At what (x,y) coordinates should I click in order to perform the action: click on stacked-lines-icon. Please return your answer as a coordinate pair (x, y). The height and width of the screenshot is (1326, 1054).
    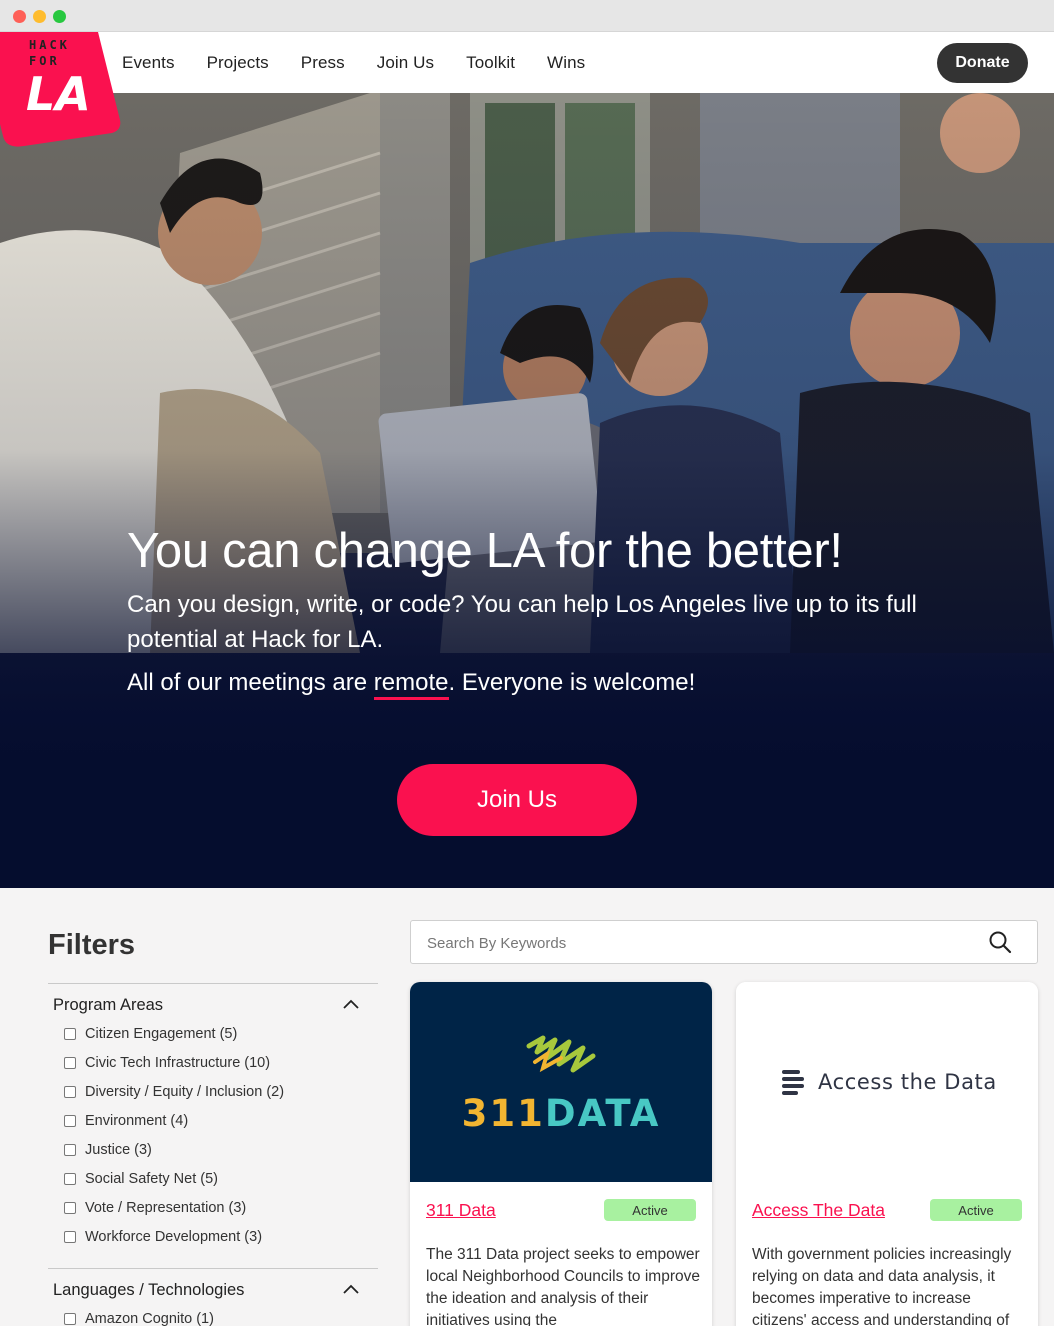
    Looking at the image, I should click on (793, 1082).